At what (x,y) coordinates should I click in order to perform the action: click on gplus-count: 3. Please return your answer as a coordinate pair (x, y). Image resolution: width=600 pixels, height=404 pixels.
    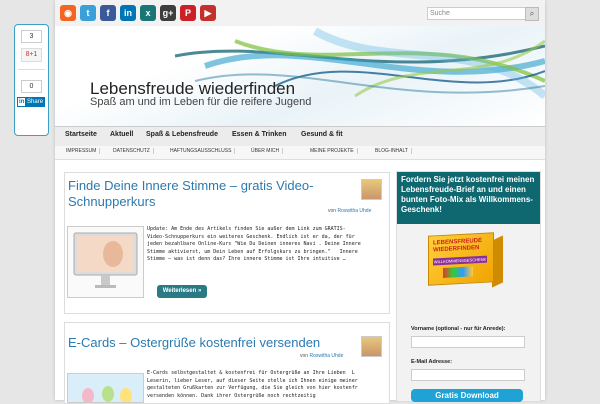
    Looking at the image, I should click on (31, 36).